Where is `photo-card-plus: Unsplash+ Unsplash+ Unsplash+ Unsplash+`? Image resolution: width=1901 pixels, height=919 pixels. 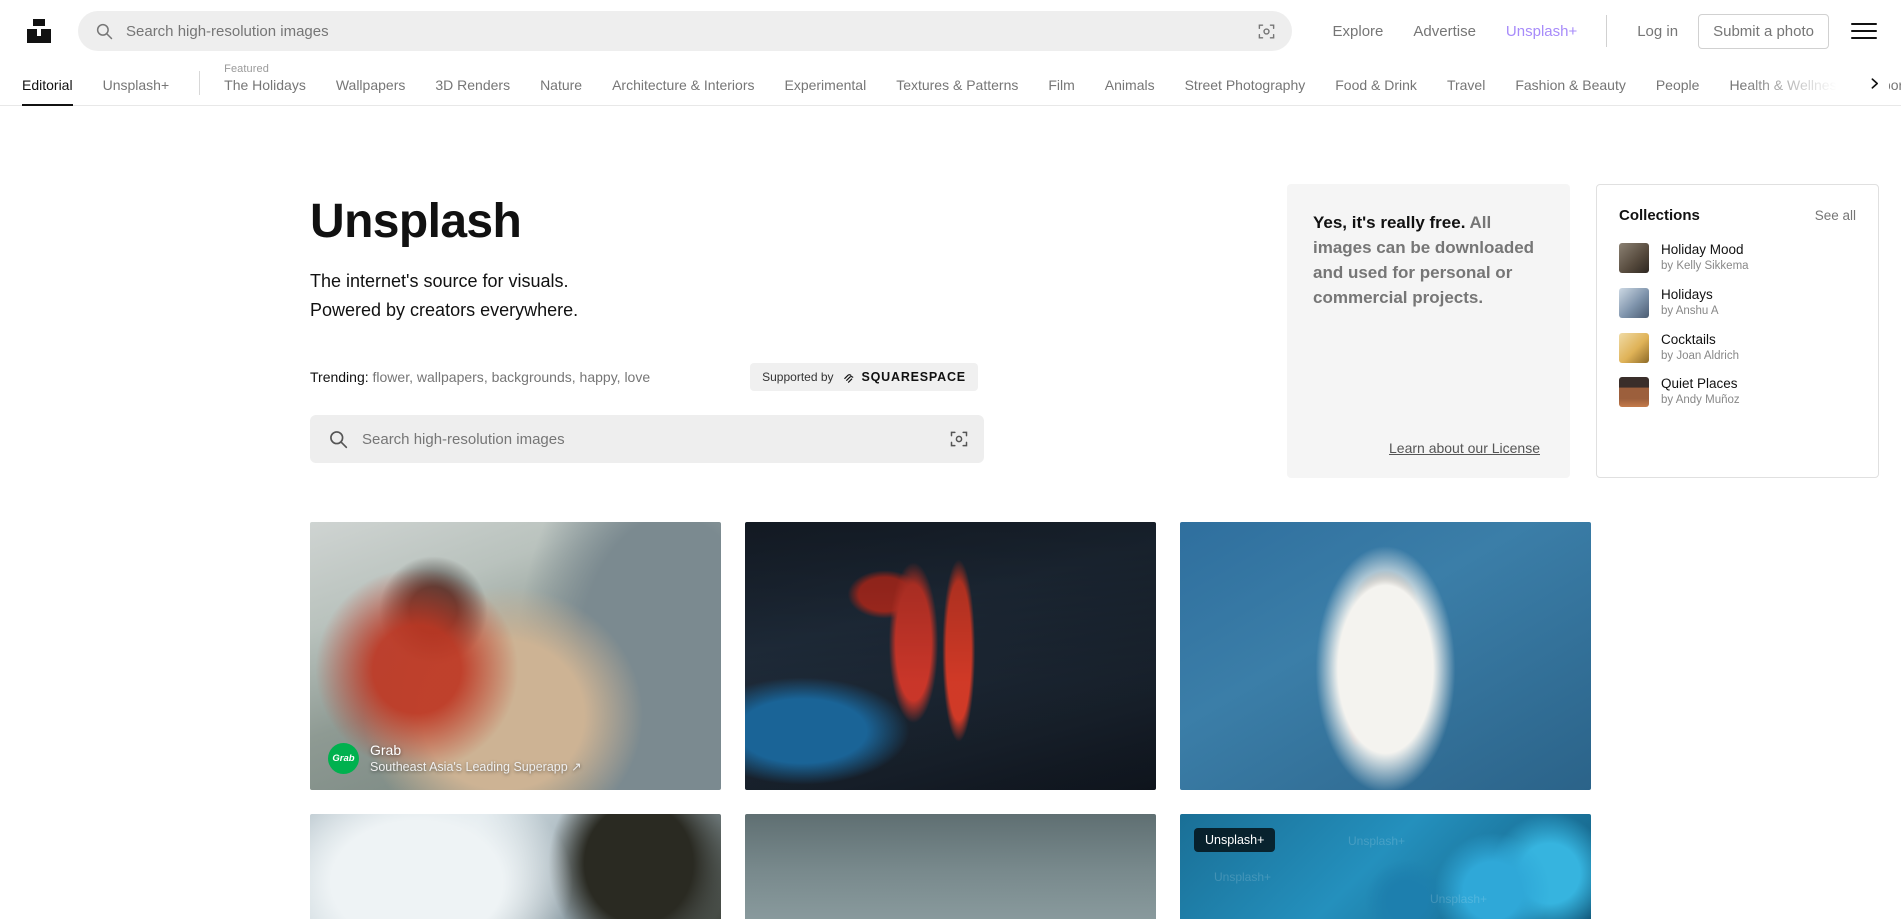
photo-card-plus: Unsplash+ Unsplash+ Unsplash+ Unsplash+ is located at coordinates (1385, 866).